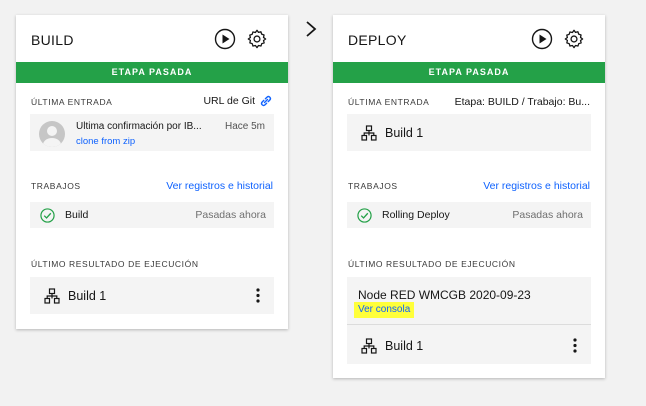 The image size is (646, 406). I want to click on view-console-link: Ver consola, so click(384, 310).